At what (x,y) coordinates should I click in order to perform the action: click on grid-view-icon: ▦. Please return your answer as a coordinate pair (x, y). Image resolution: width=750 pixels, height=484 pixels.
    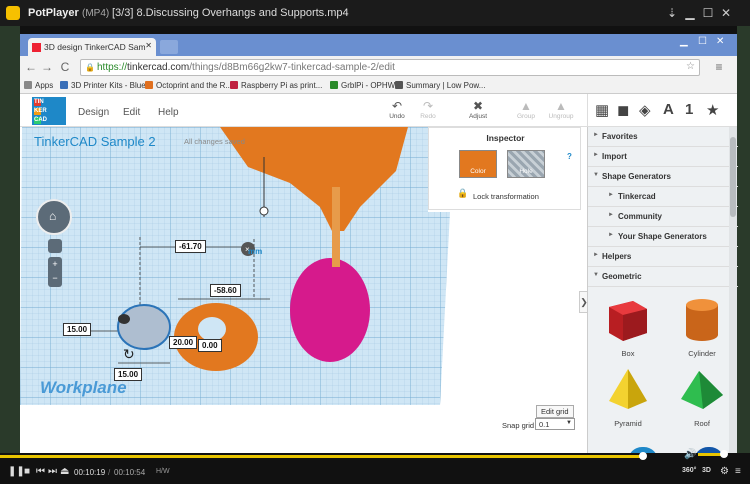
    Looking at the image, I should click on (602, 110).